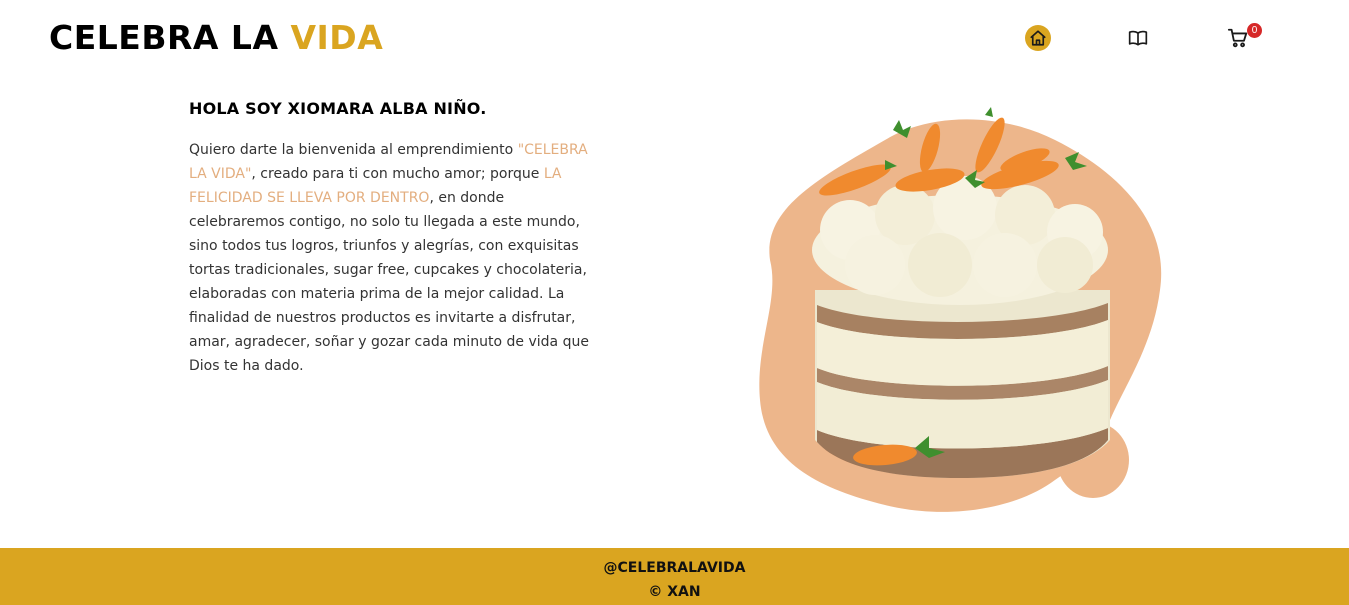 The height and width of the screenshot is (605, 1349). I want to click on logo-text-main: CELEBRA LA, so click(170, 37).